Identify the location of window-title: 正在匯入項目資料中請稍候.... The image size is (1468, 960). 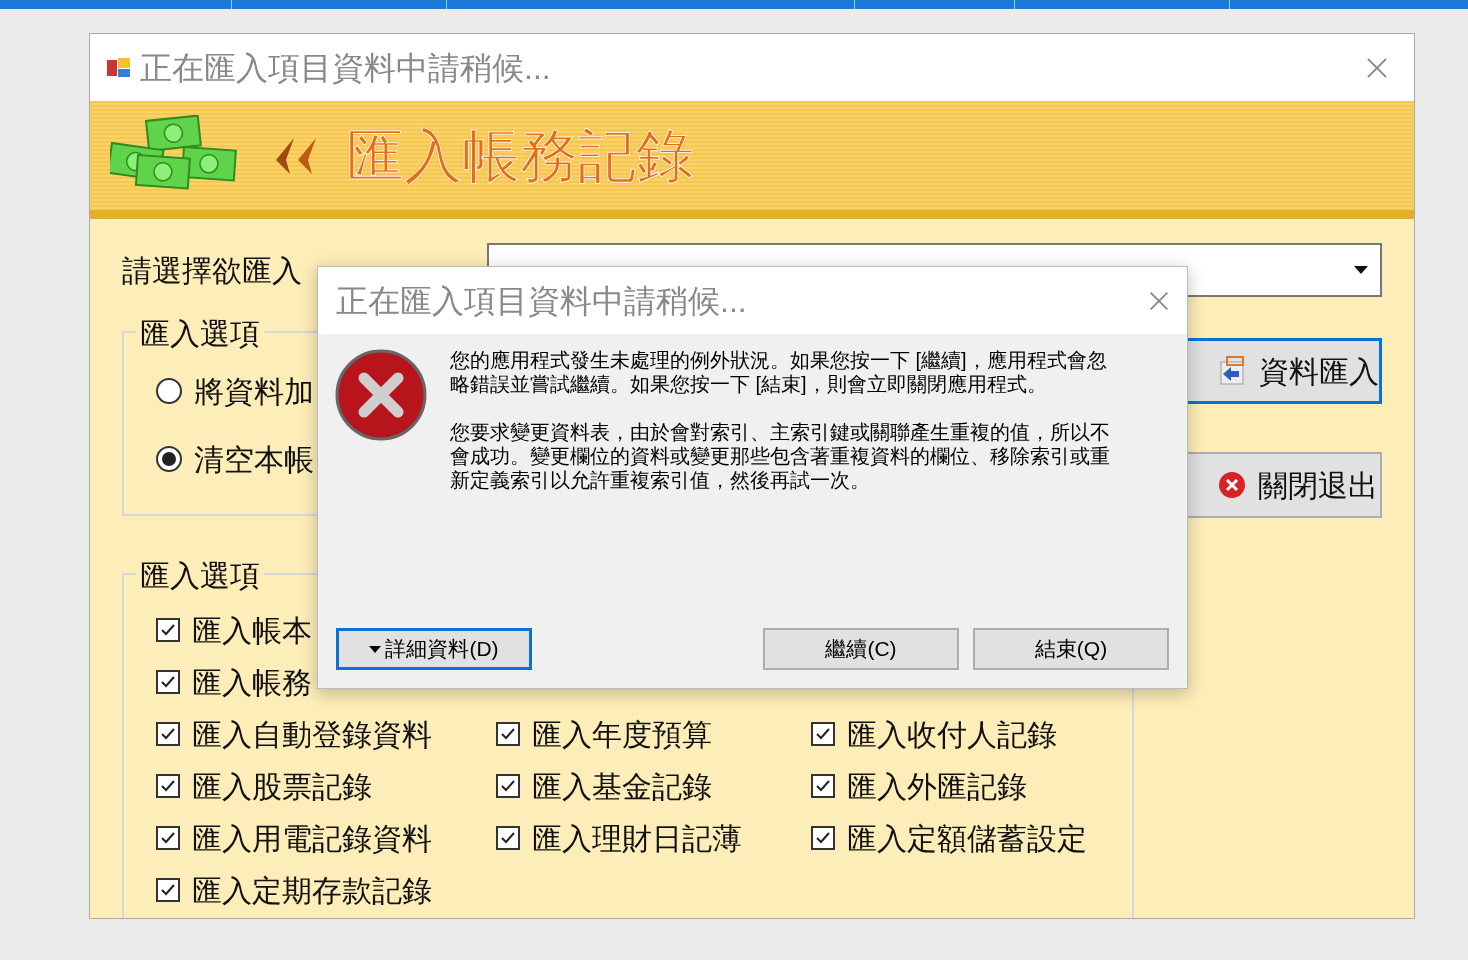
(345, 68).